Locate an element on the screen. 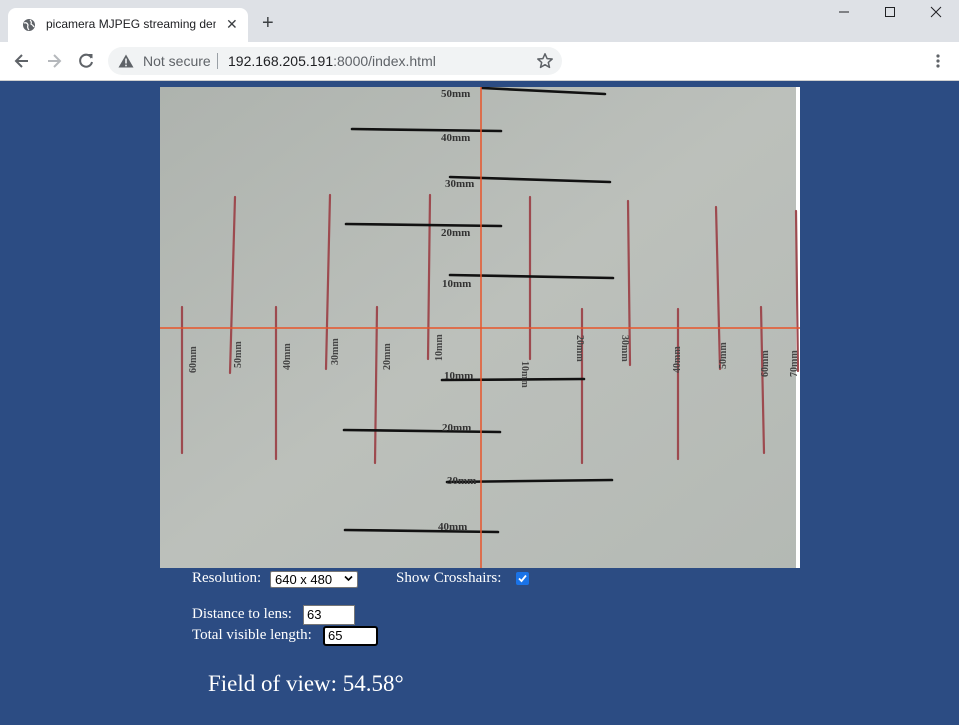  crosshairs-checkbox is located at coordinates (522, 578).